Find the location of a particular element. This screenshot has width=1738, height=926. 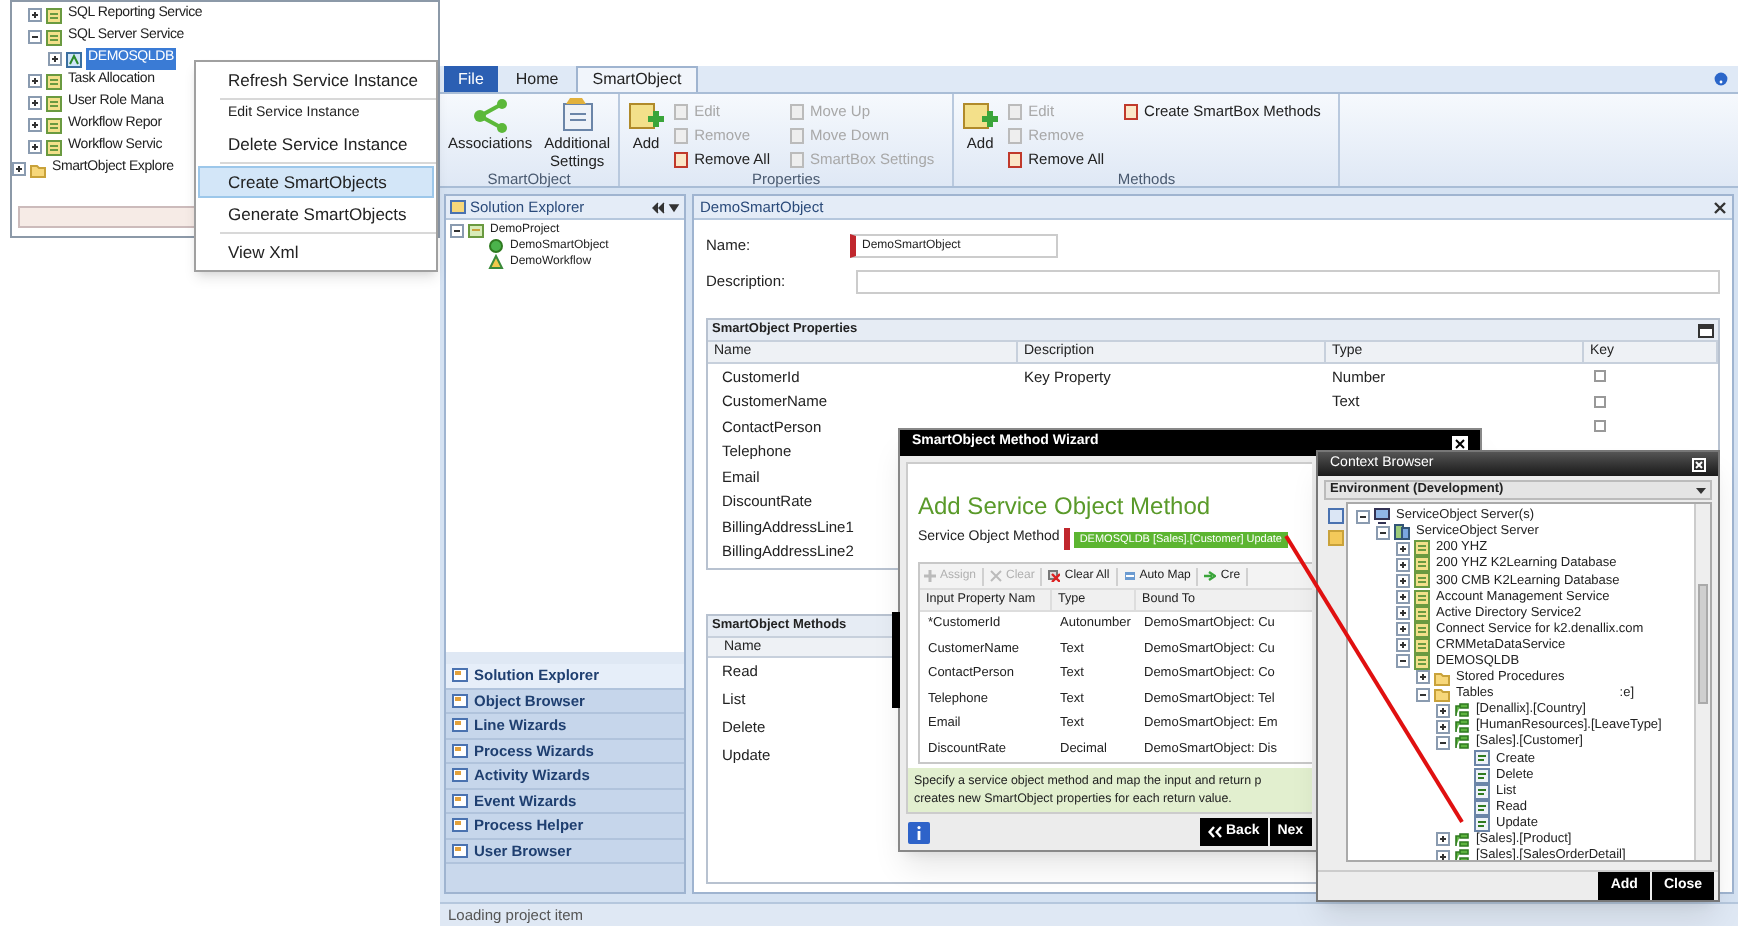

window-icon is located at coordinates (1706, 330).